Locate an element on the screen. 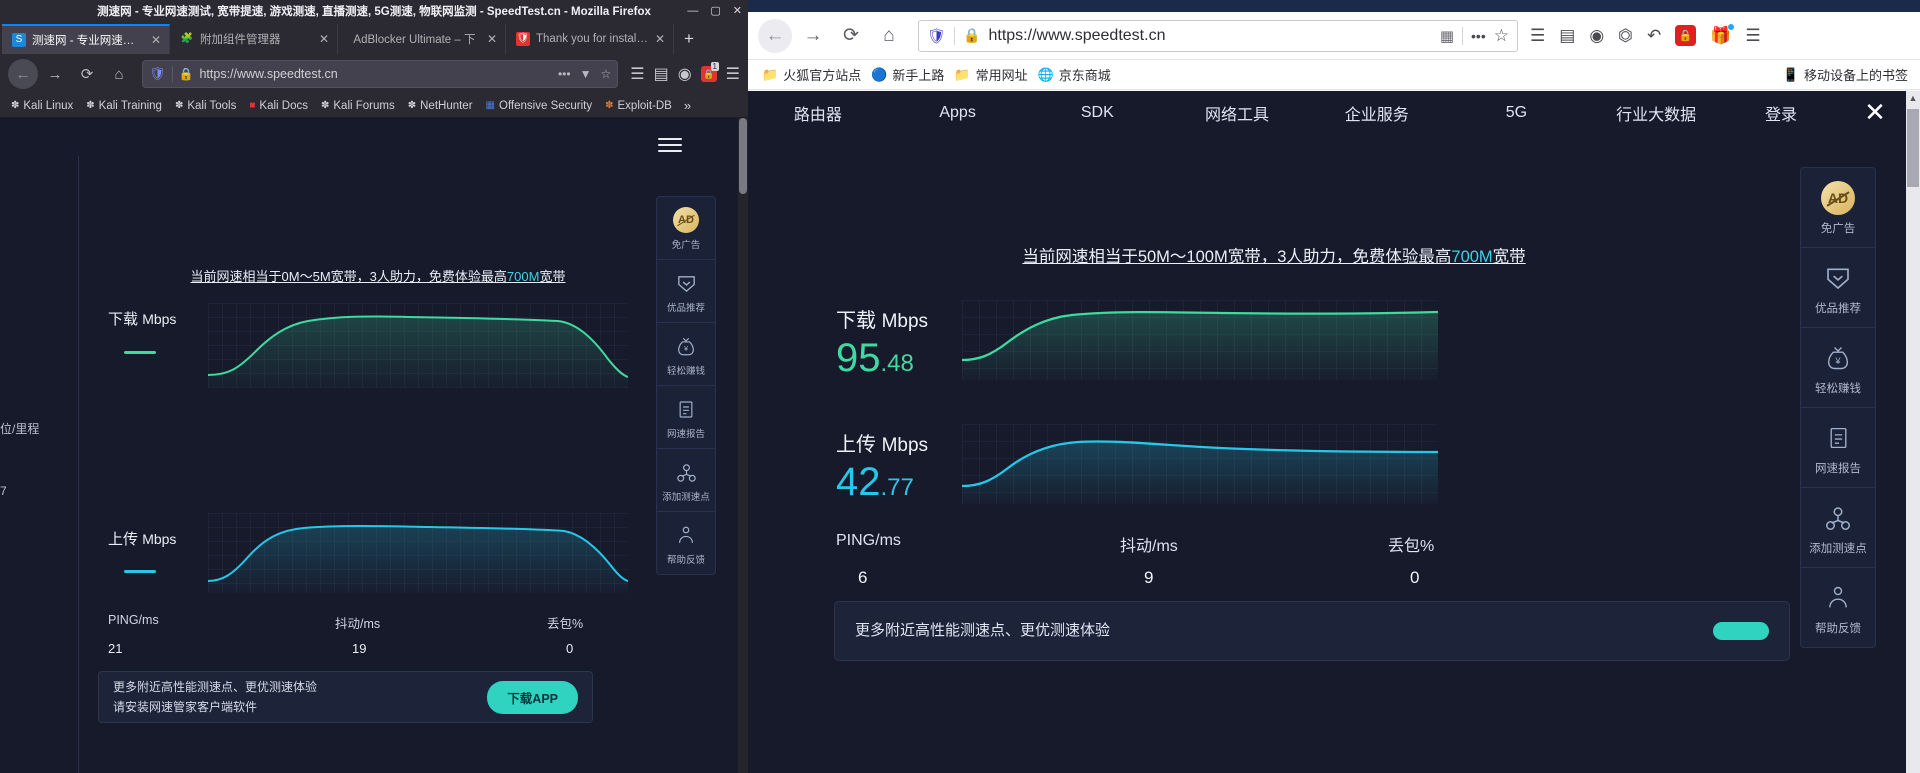 The width and height of the screenshot is (1920, 773). nav-item-network-tools: 网络工具 is located at coordinates (1237, 113).